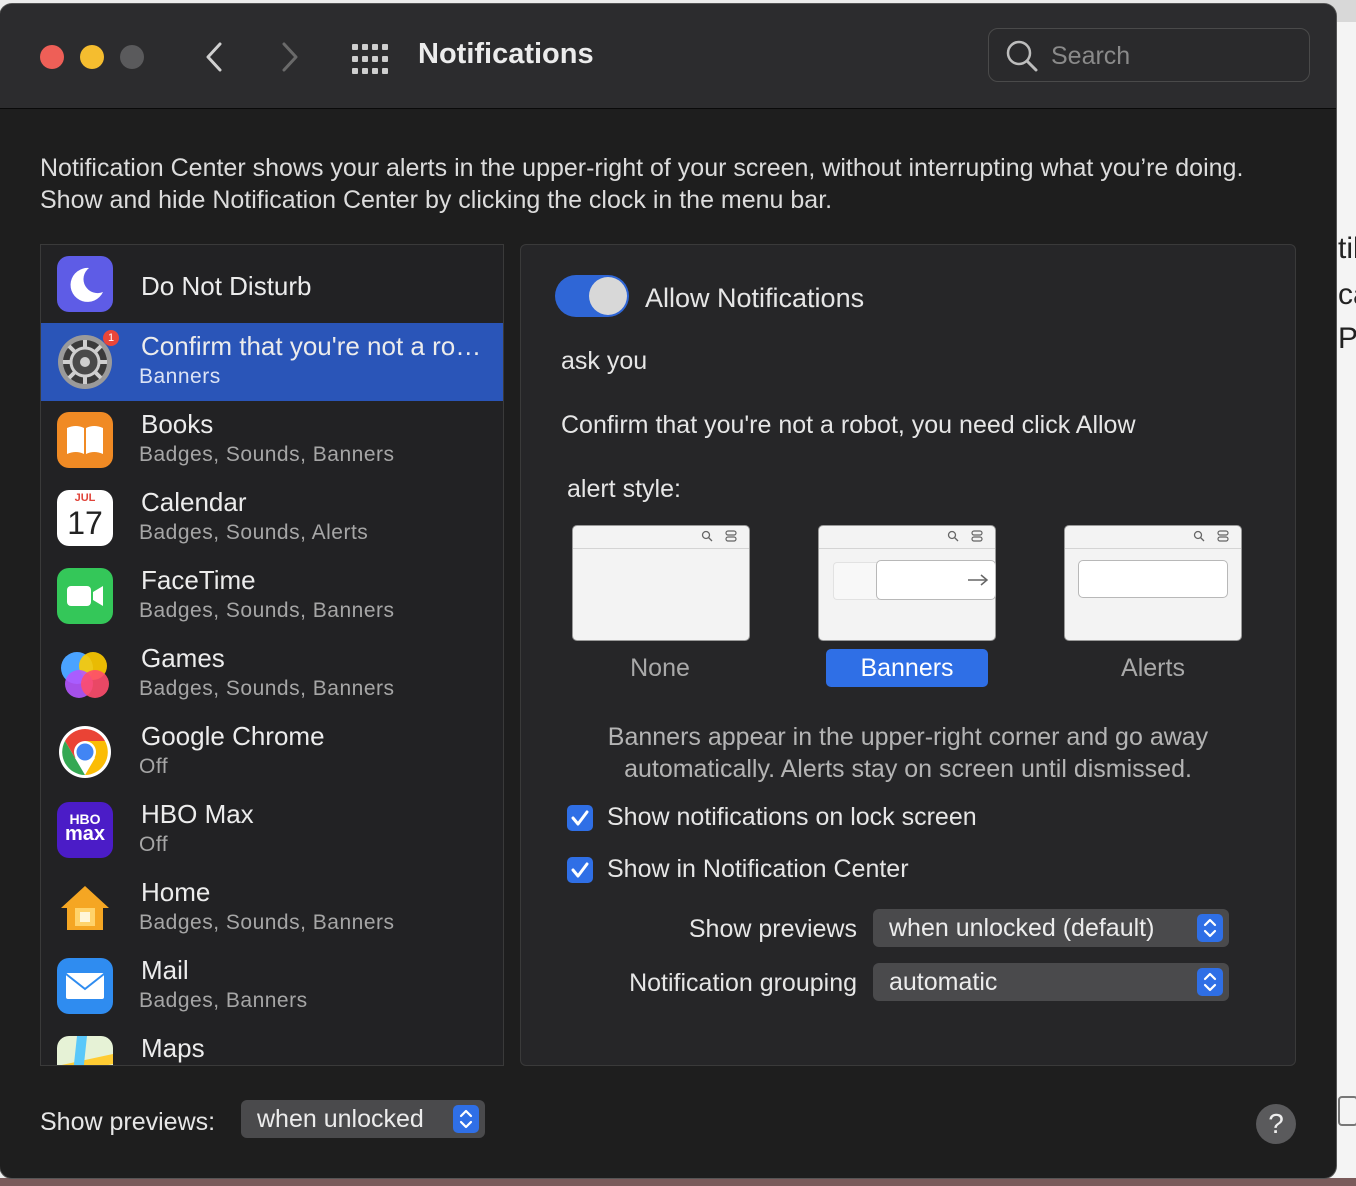  Describe the element at coordinates (176, 892) in the screenshot. I see `app-name: Home` at that location.